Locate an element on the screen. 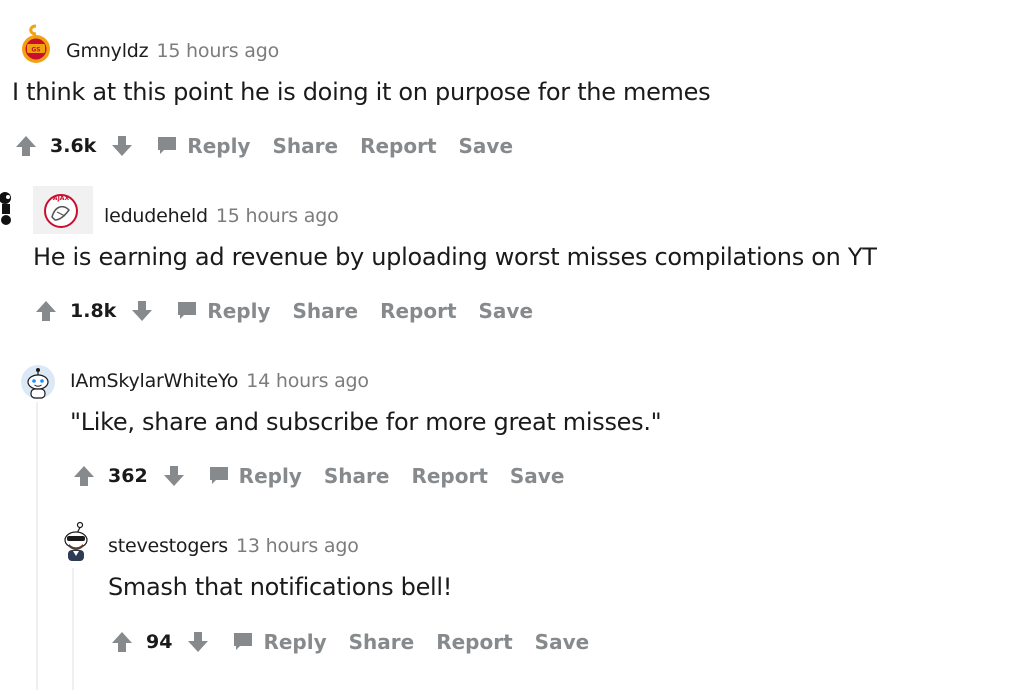  vote-score: 94 is located at coordinates (159, 642).